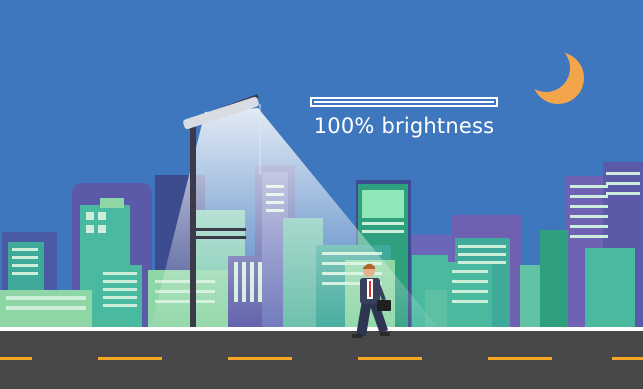  I want to click on brightness-progress-fill, so click(404, 102).